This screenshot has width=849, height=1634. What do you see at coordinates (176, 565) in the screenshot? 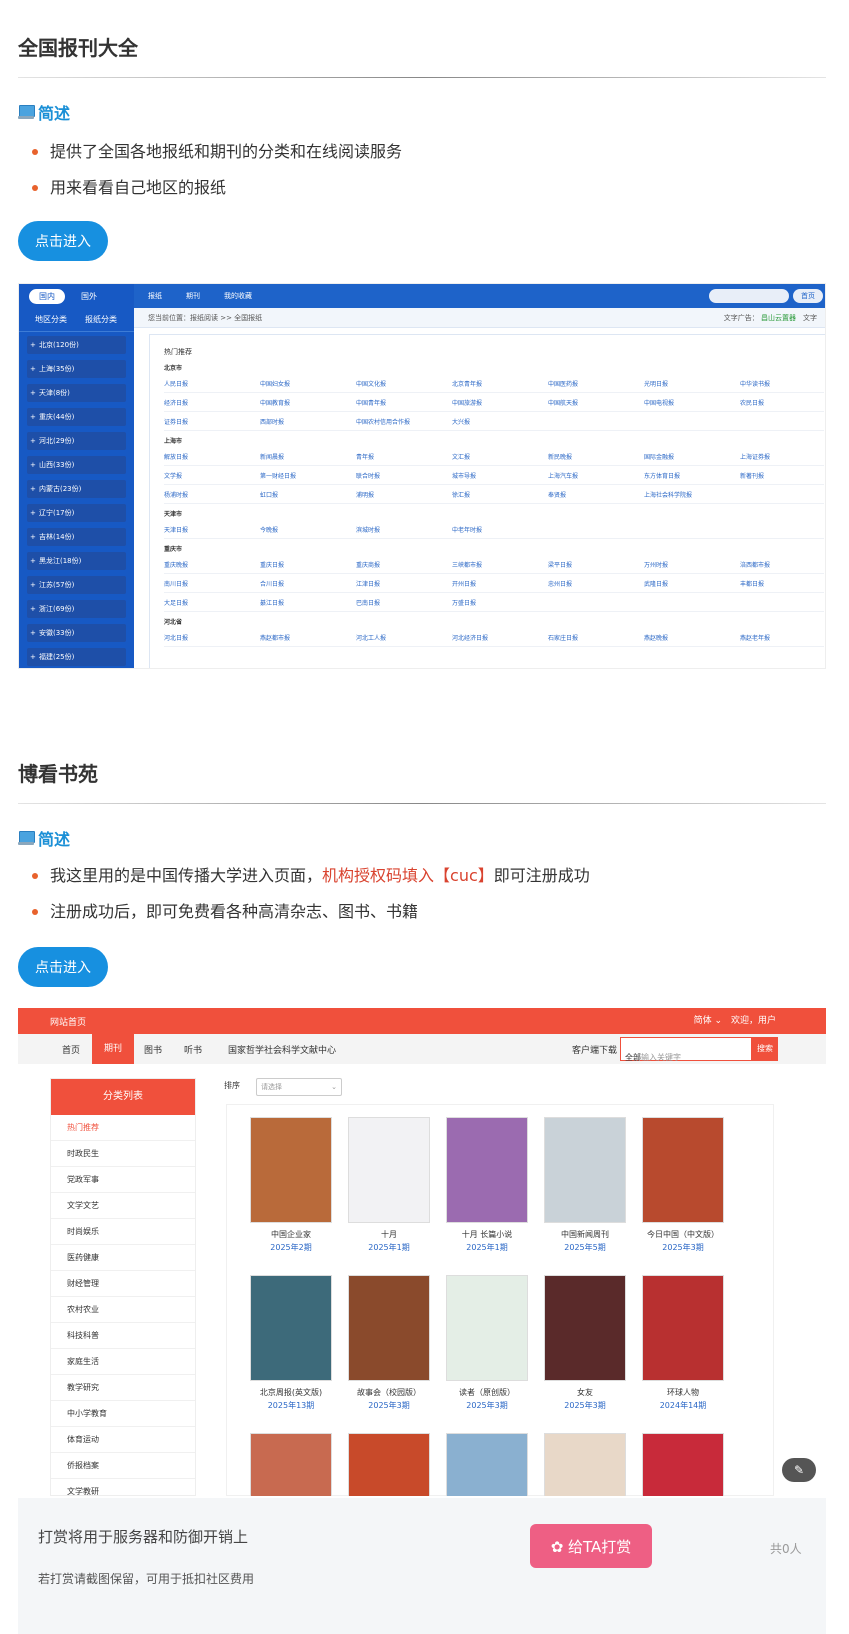
I see `newspaper-link: 重庆晚报` at bounding box center [176, 565].